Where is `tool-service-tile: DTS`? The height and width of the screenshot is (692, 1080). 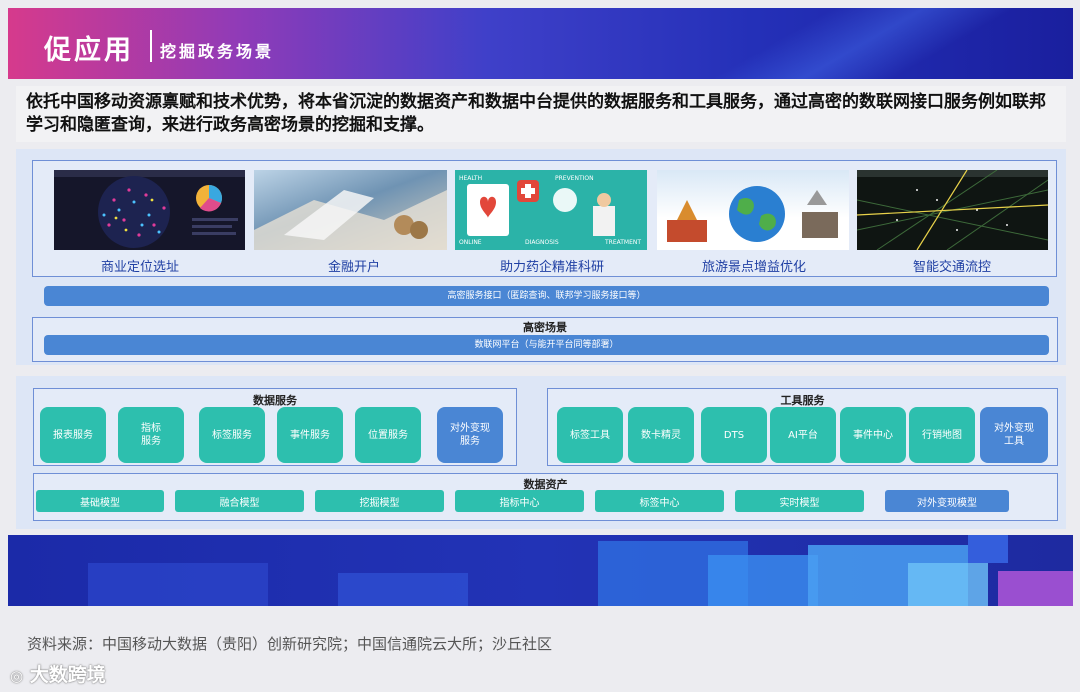 tool-service-tile: DTS is located at coordinates (734, 435).